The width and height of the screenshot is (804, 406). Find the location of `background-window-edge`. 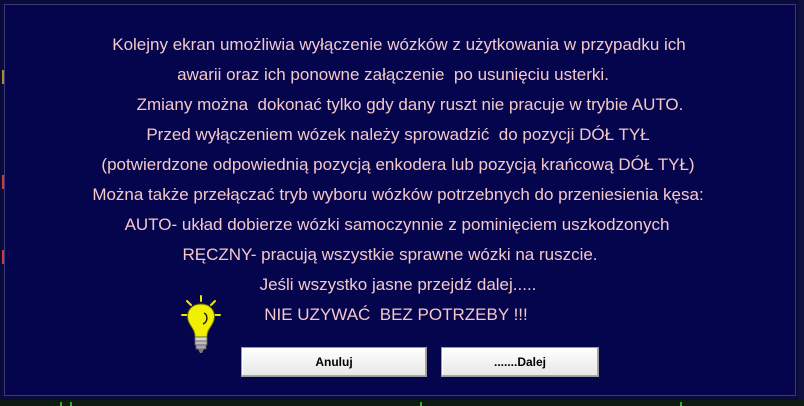

background-window-edge is located at coordinates (801, 203).